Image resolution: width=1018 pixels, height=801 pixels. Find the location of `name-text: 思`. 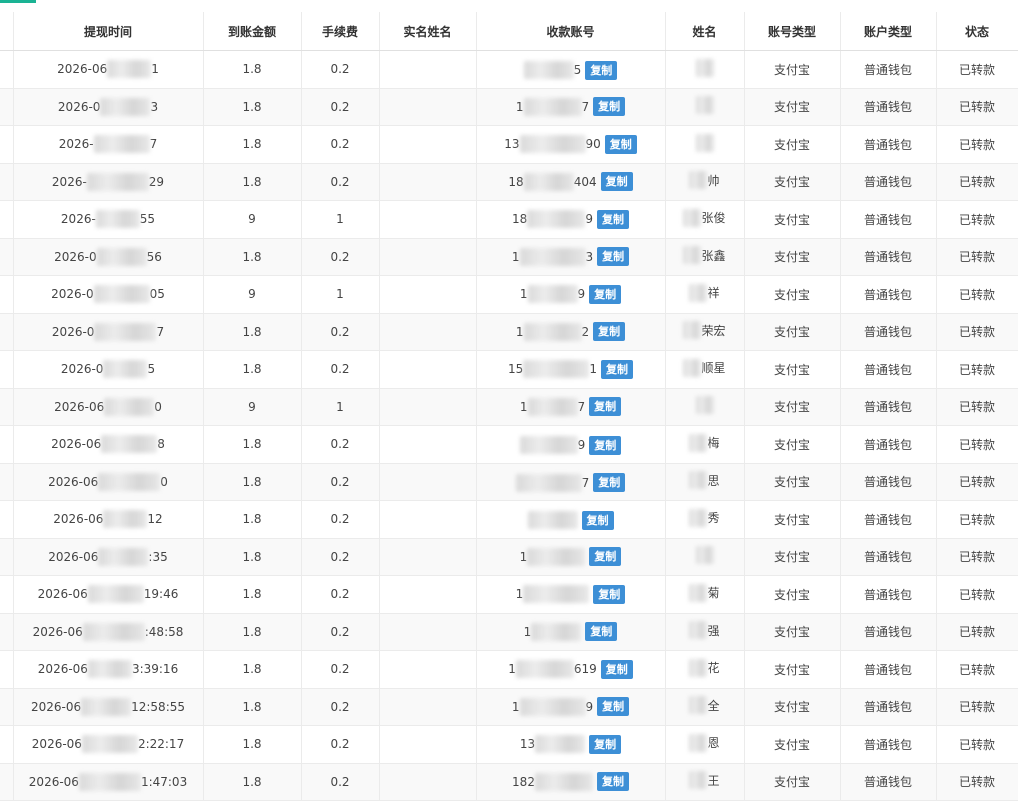

name-text: 思 is located at coordinates (713, 480).